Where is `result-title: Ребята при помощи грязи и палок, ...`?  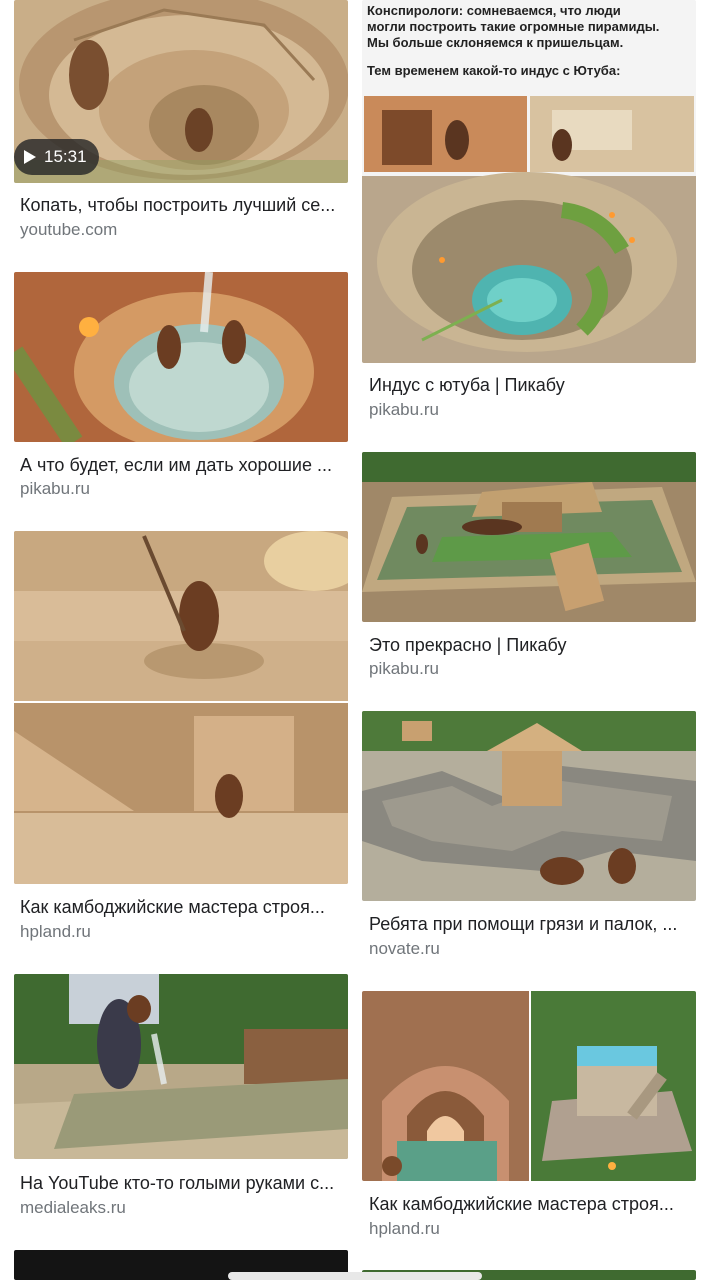
result-title: Ребята при помощи грязи и палок, ... is located at coordinates (531, 924).